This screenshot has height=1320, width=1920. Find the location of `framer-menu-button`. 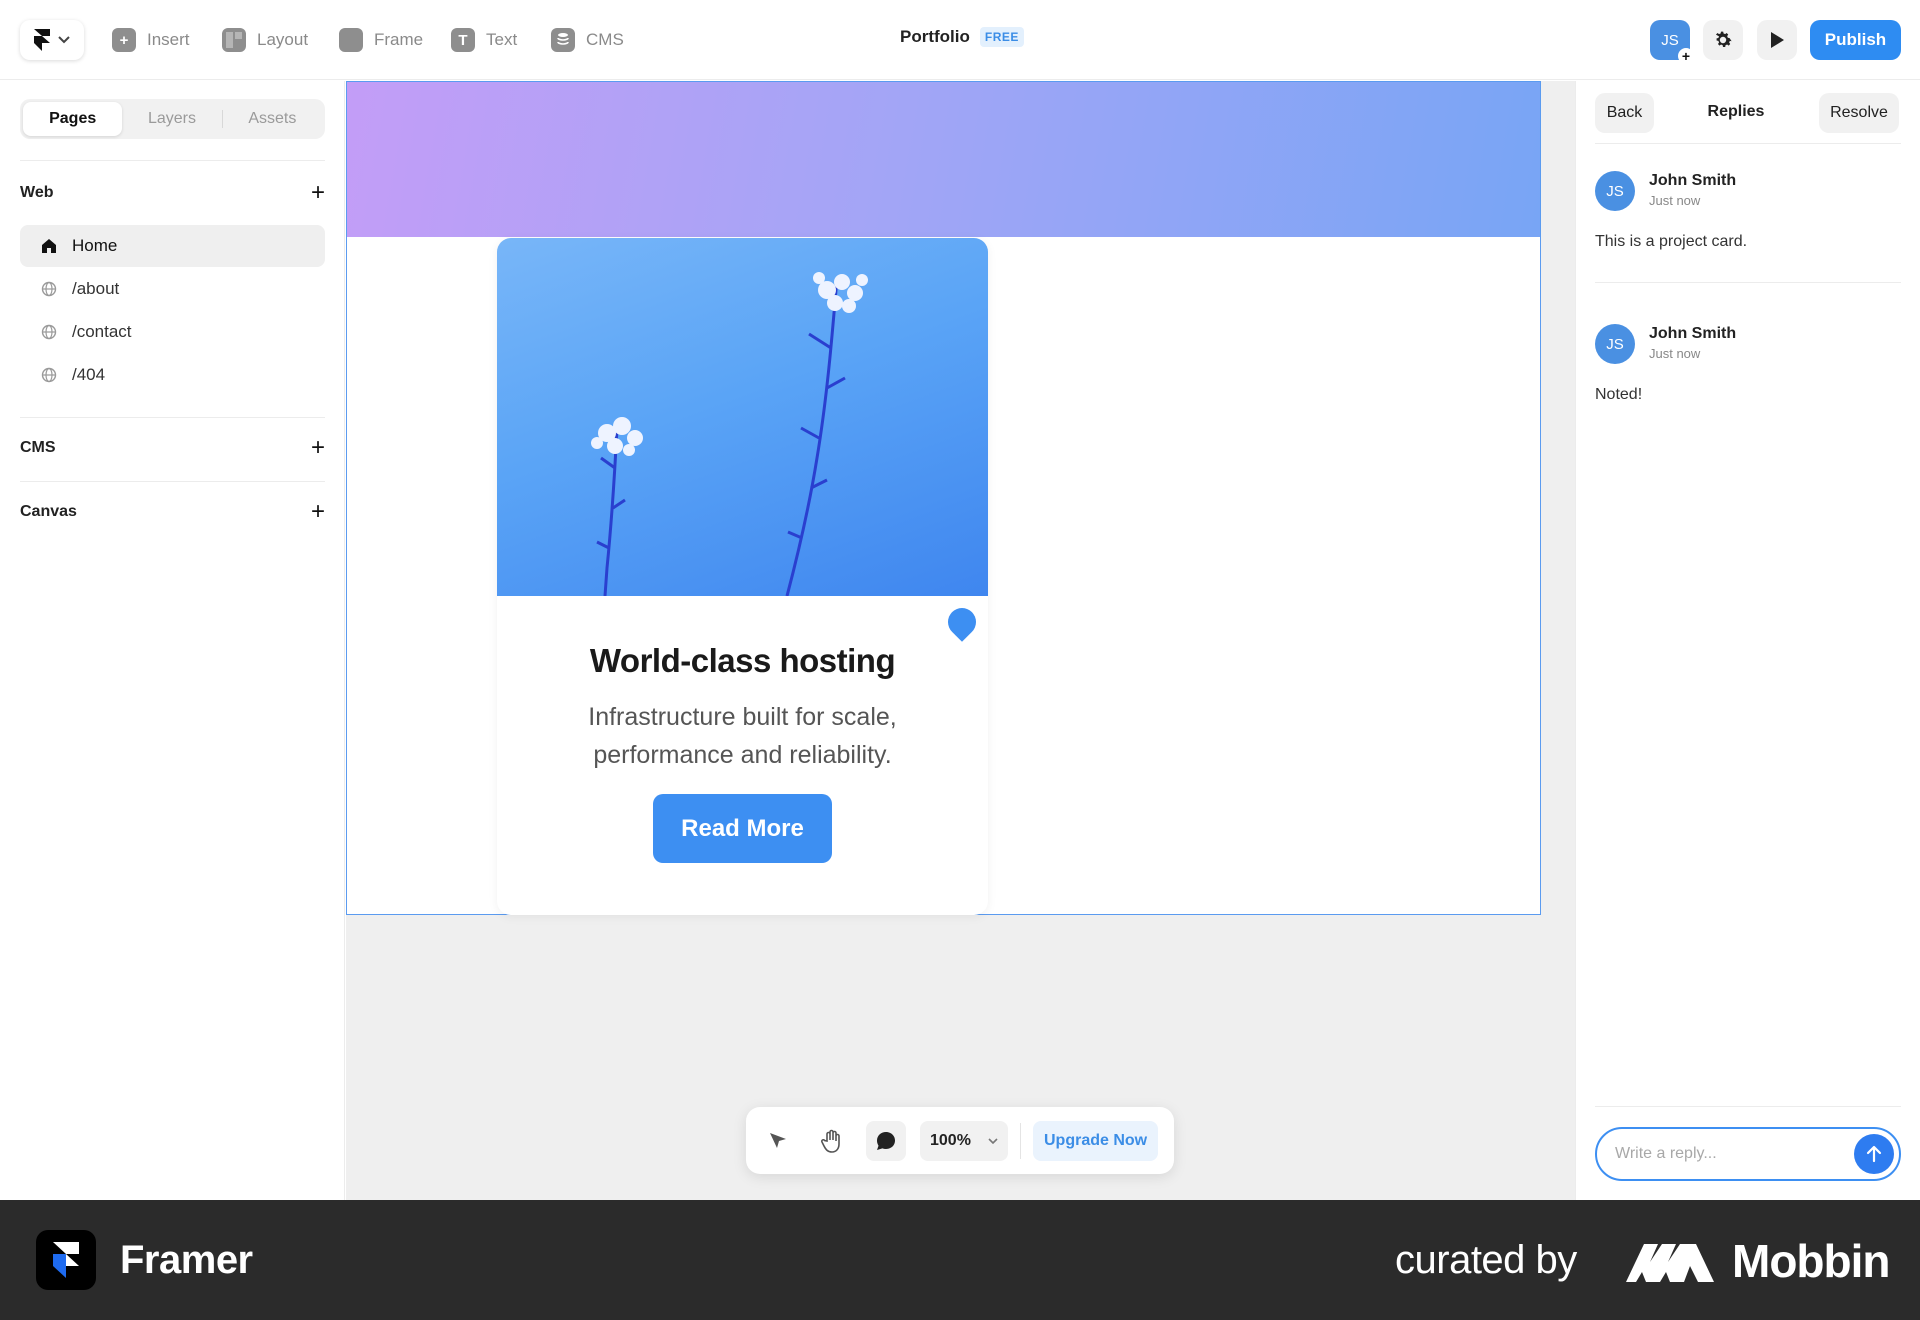

framer-menu-button is located at coordinates (52, 40).